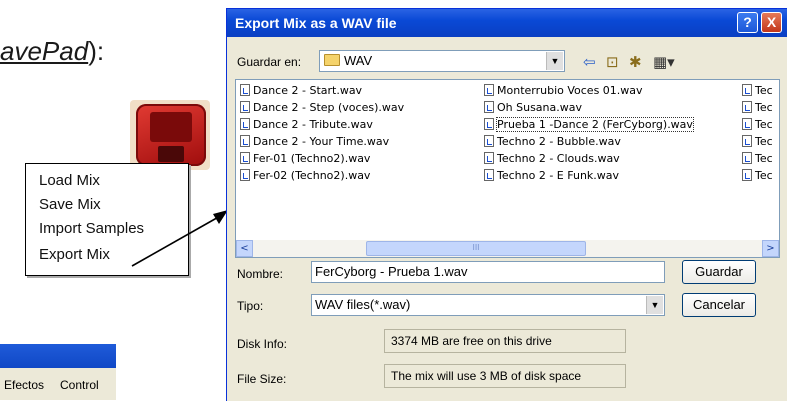 The width and height of the screenshot is (787, 401). What do you see at coordinates (305, 160) in the screenshot?
I see `list-item: Fer-01 (Techno2).wav` at bounding box center [305, 160].